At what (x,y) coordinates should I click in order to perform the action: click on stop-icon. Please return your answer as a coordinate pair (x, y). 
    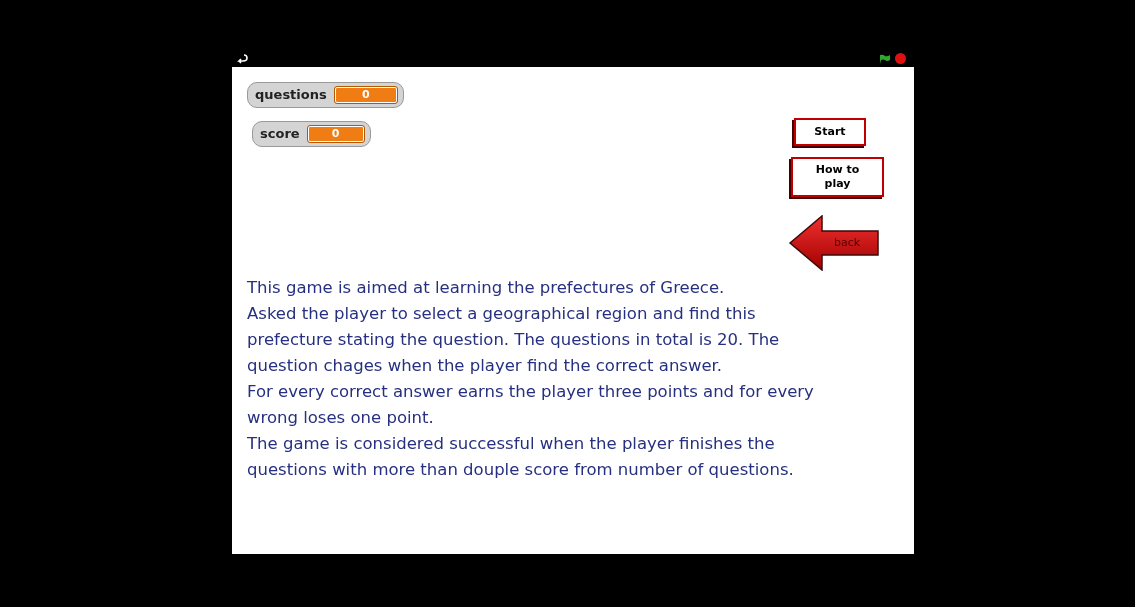
    Looking at the image, I should click on (900, 58).